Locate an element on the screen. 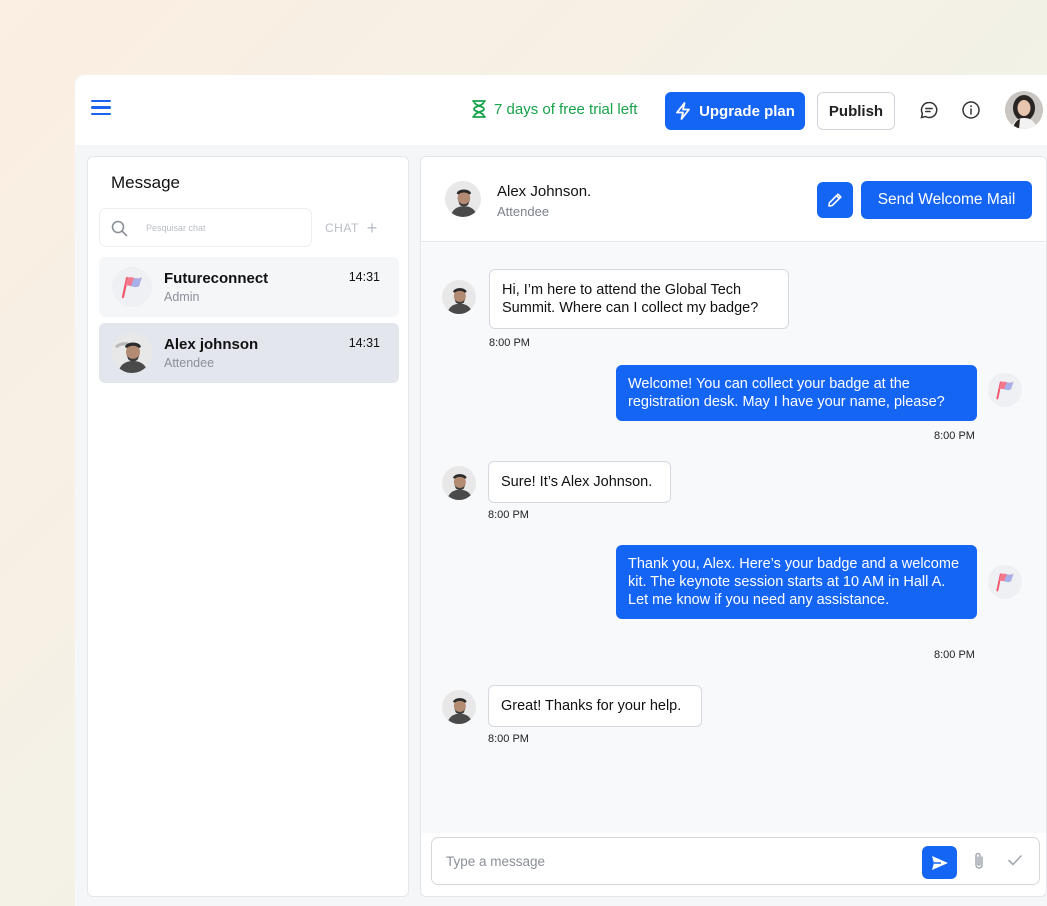  edit-button is located at coordinates (835, 200).